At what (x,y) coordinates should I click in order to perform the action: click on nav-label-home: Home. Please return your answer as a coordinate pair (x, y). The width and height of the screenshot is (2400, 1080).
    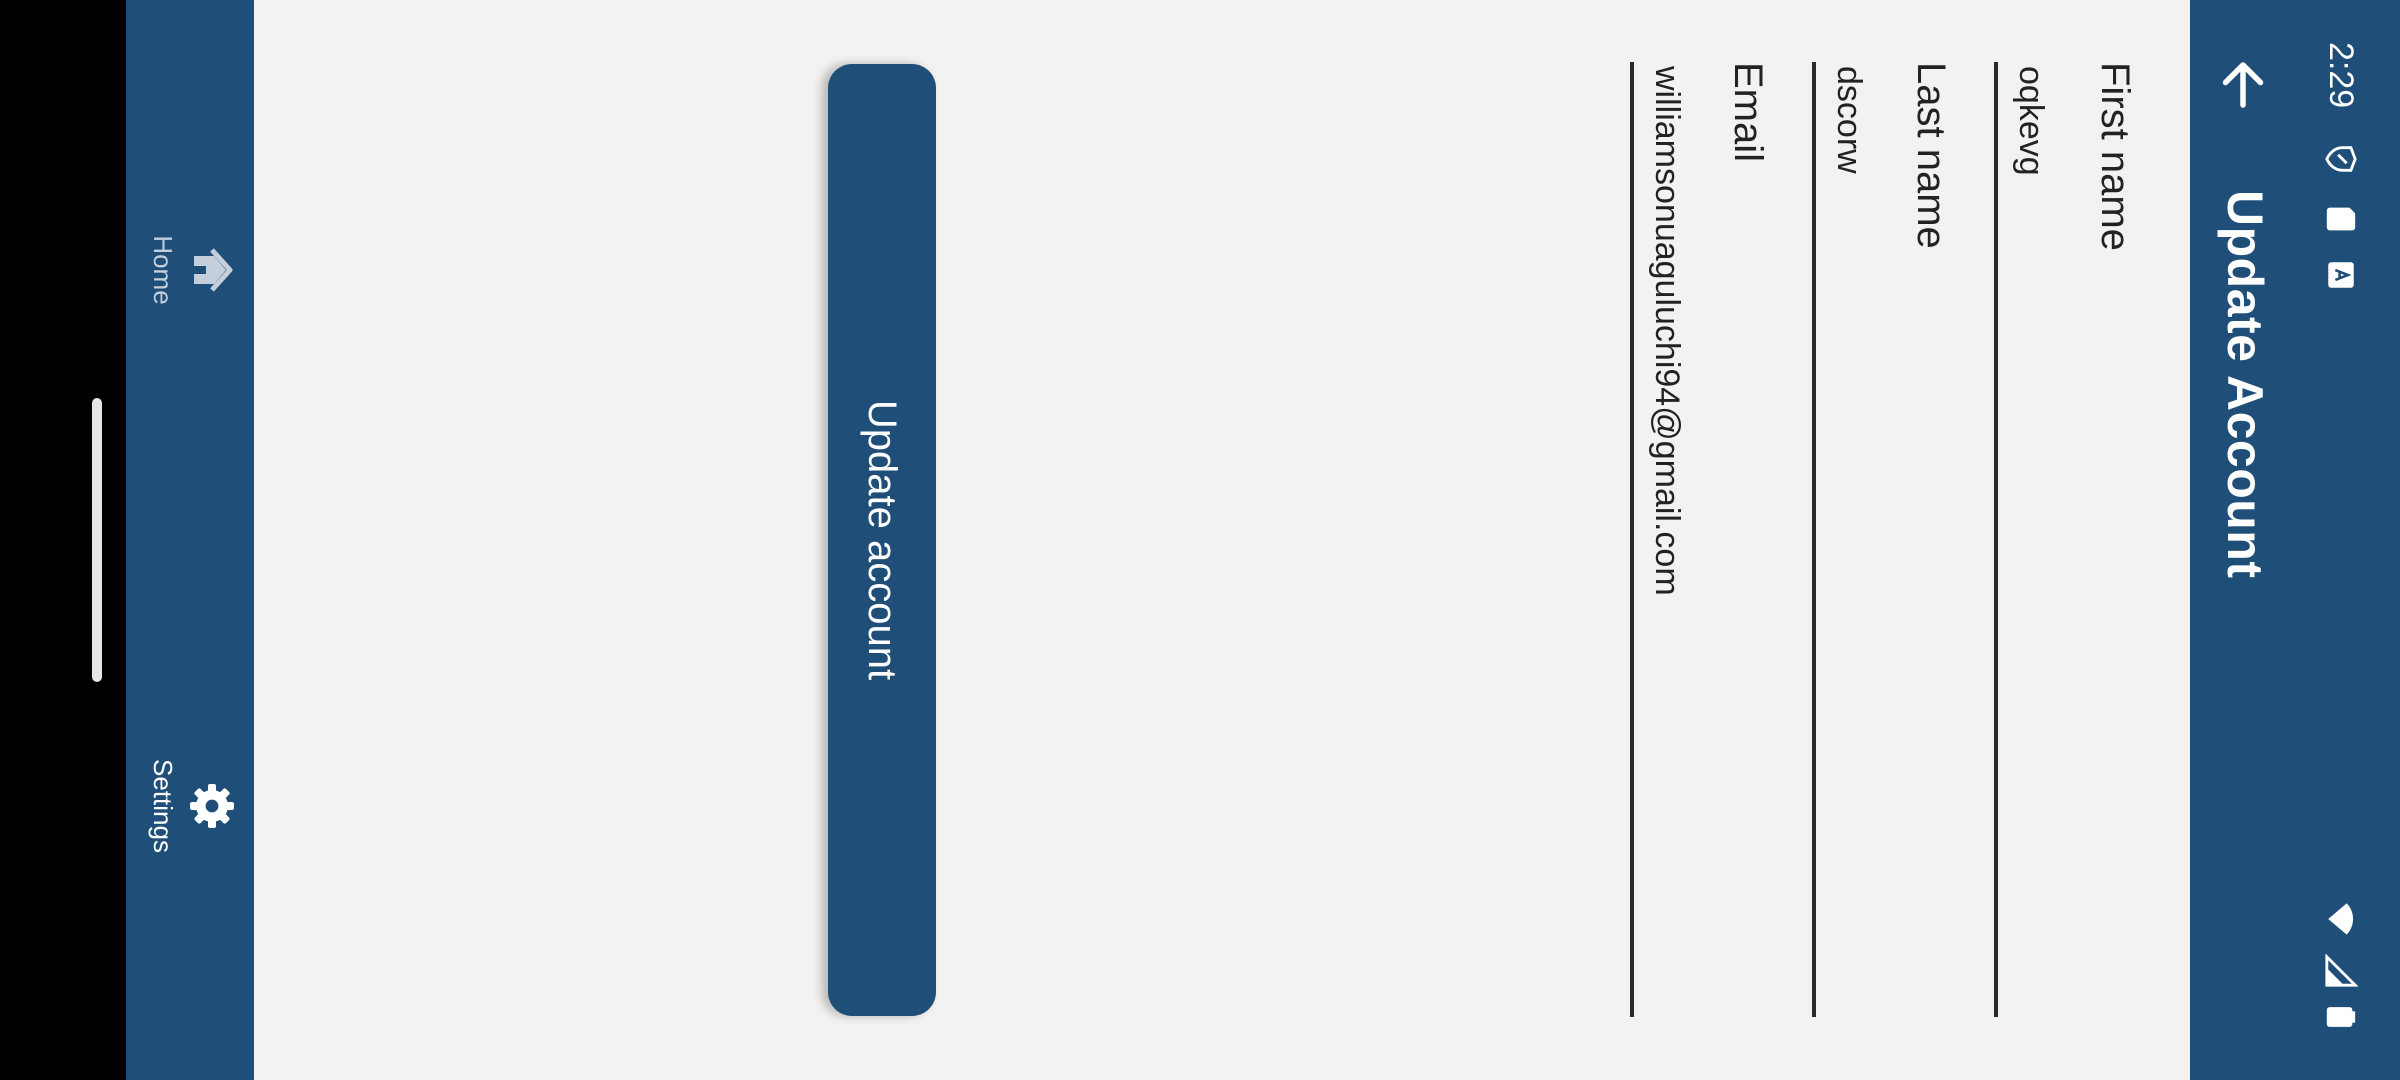
    Looking at the image, I should click on (163, 270).